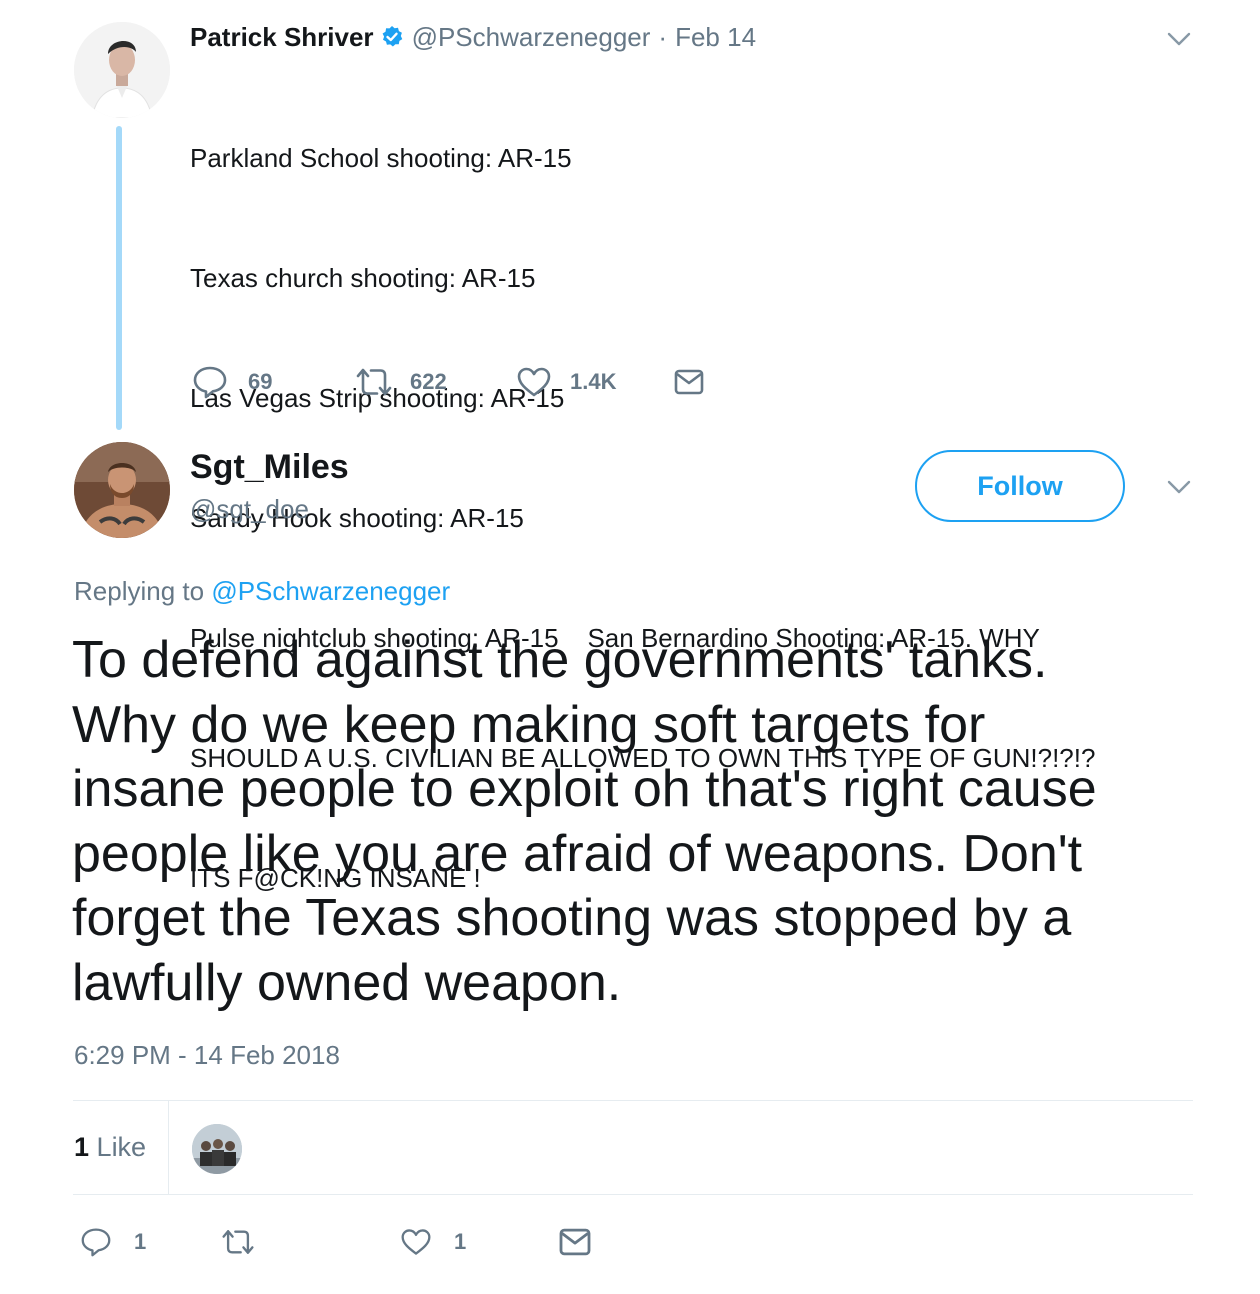 The image size is (1260, 1294). What do you see at coordinates (269, 467) in the screenshot?
I see `reply-author-name: Sgt_Miles` at bounding box center [269, 467].